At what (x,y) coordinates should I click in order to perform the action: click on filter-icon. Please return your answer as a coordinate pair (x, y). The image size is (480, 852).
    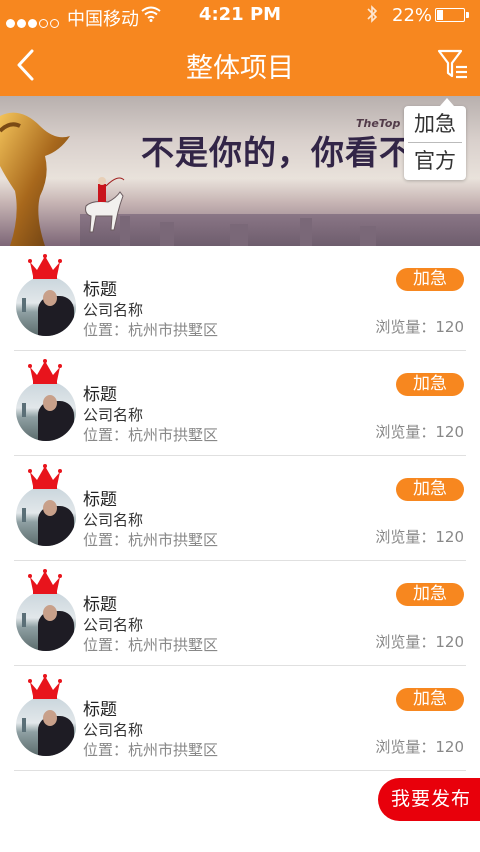
    Looking at the image, I should click on (453, 64).